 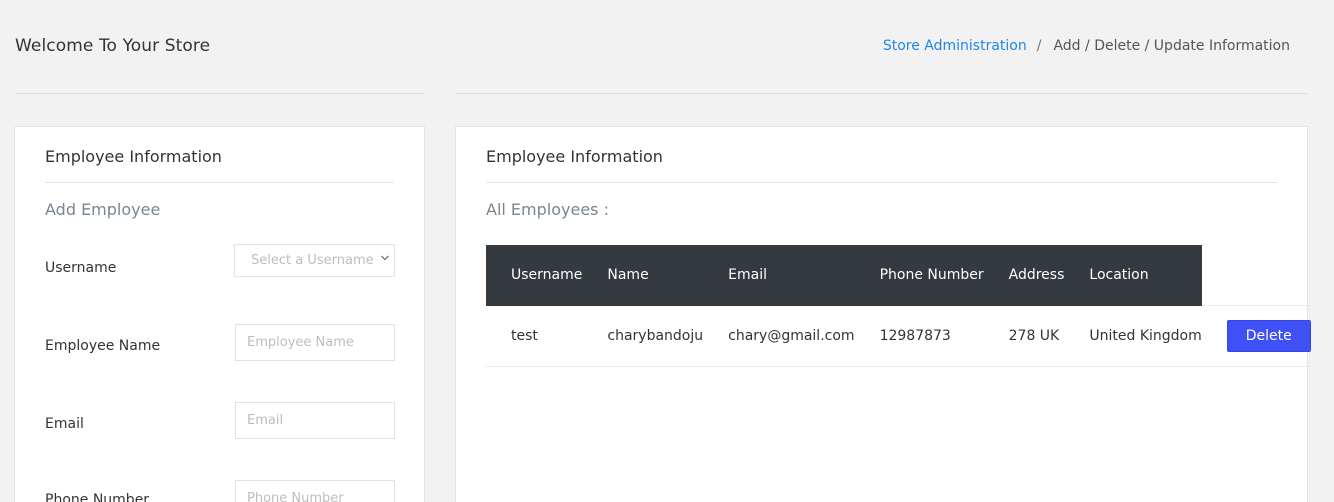 What do you see at coordinates (1024, 336) in the screenshot?
I see `cell-address: 278 UK` at bounding box center [1024, 336].